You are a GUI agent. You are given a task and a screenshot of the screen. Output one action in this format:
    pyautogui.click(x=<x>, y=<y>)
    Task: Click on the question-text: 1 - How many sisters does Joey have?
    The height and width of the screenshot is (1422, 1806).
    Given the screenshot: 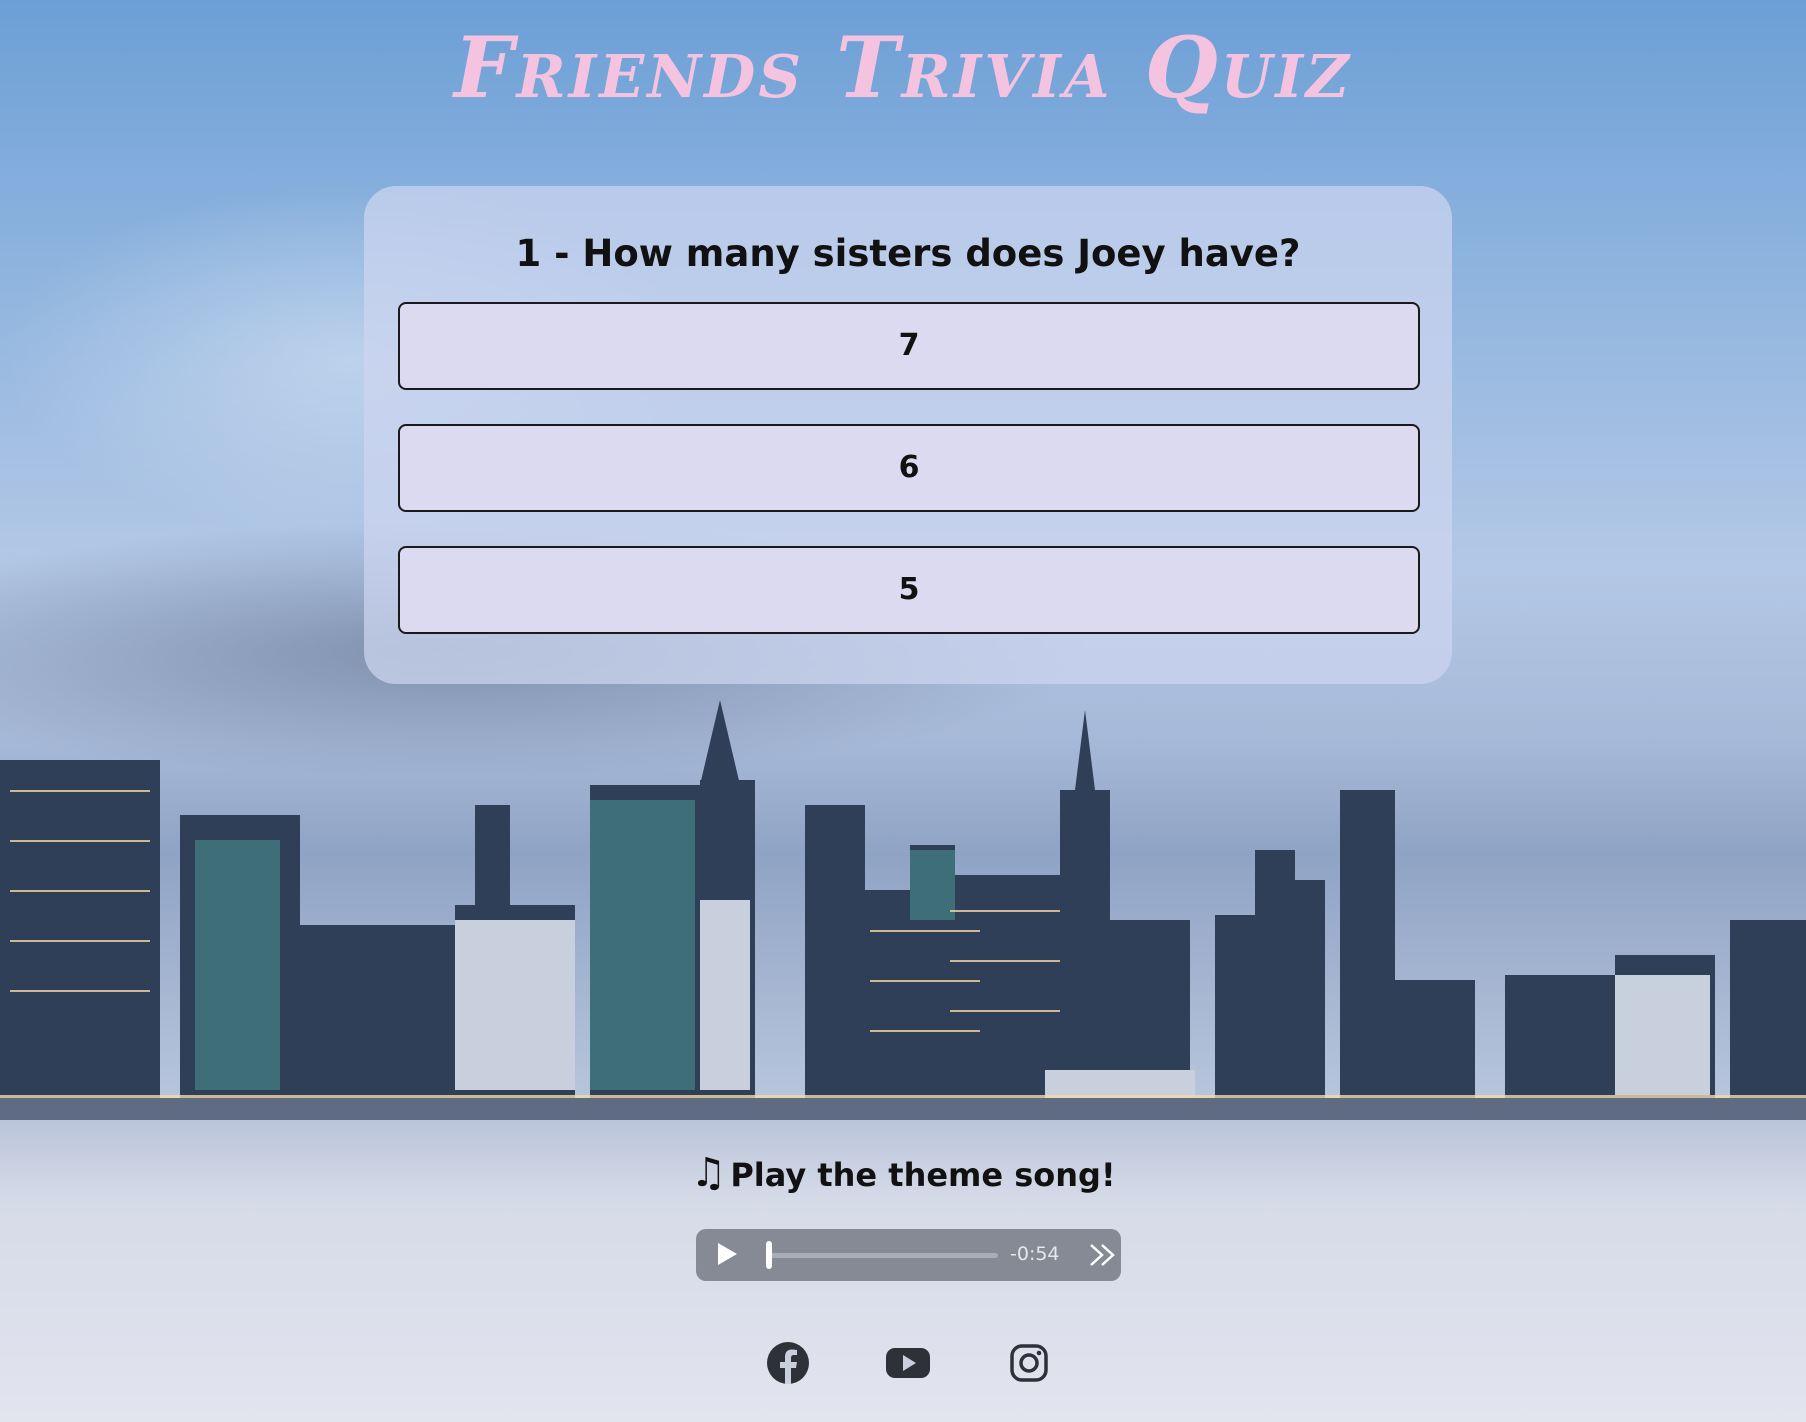 What is the action you would take?
    pyautogui.click(x=908, y=253)
    